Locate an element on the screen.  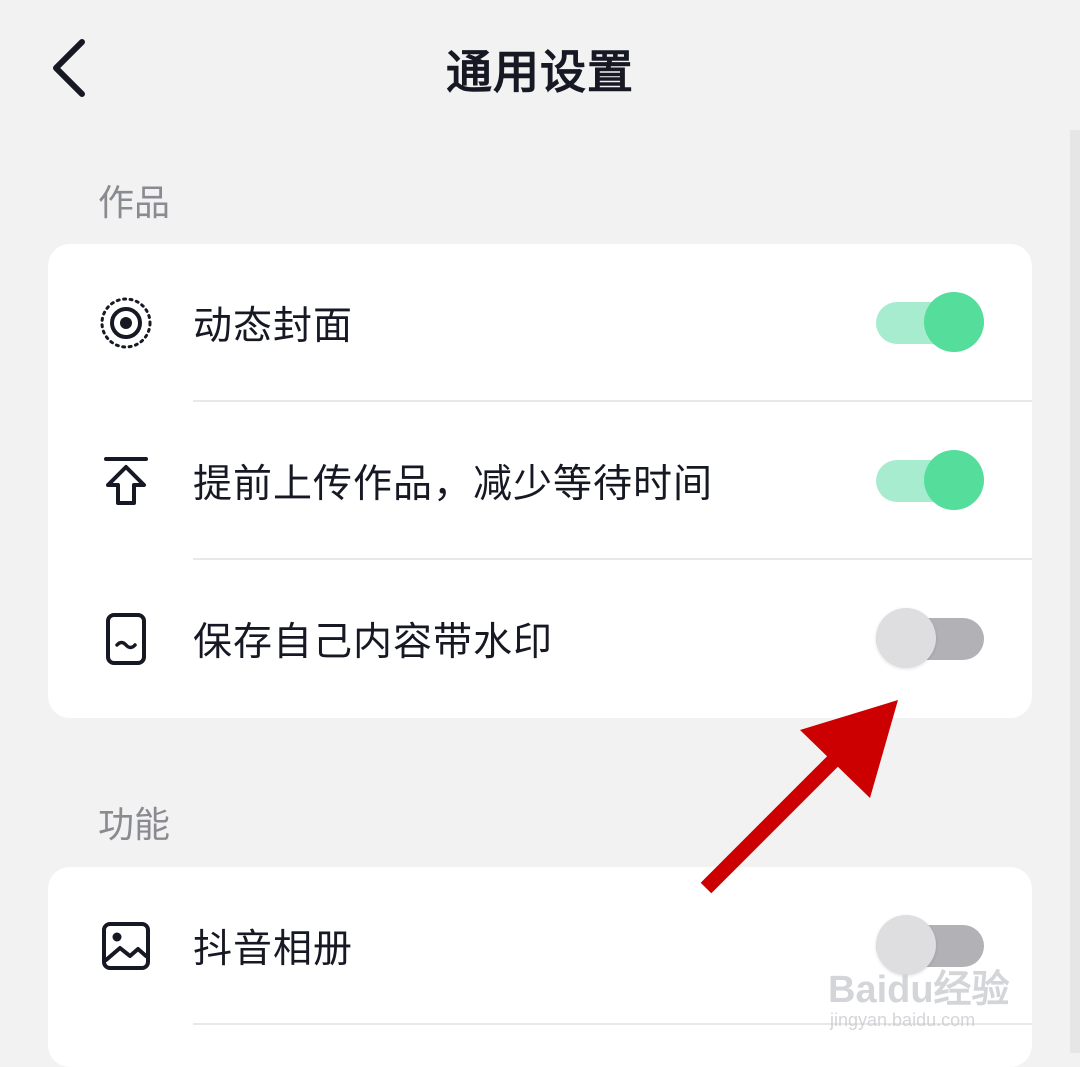
watermark-phone-icon is located at coordinates (126, 639).